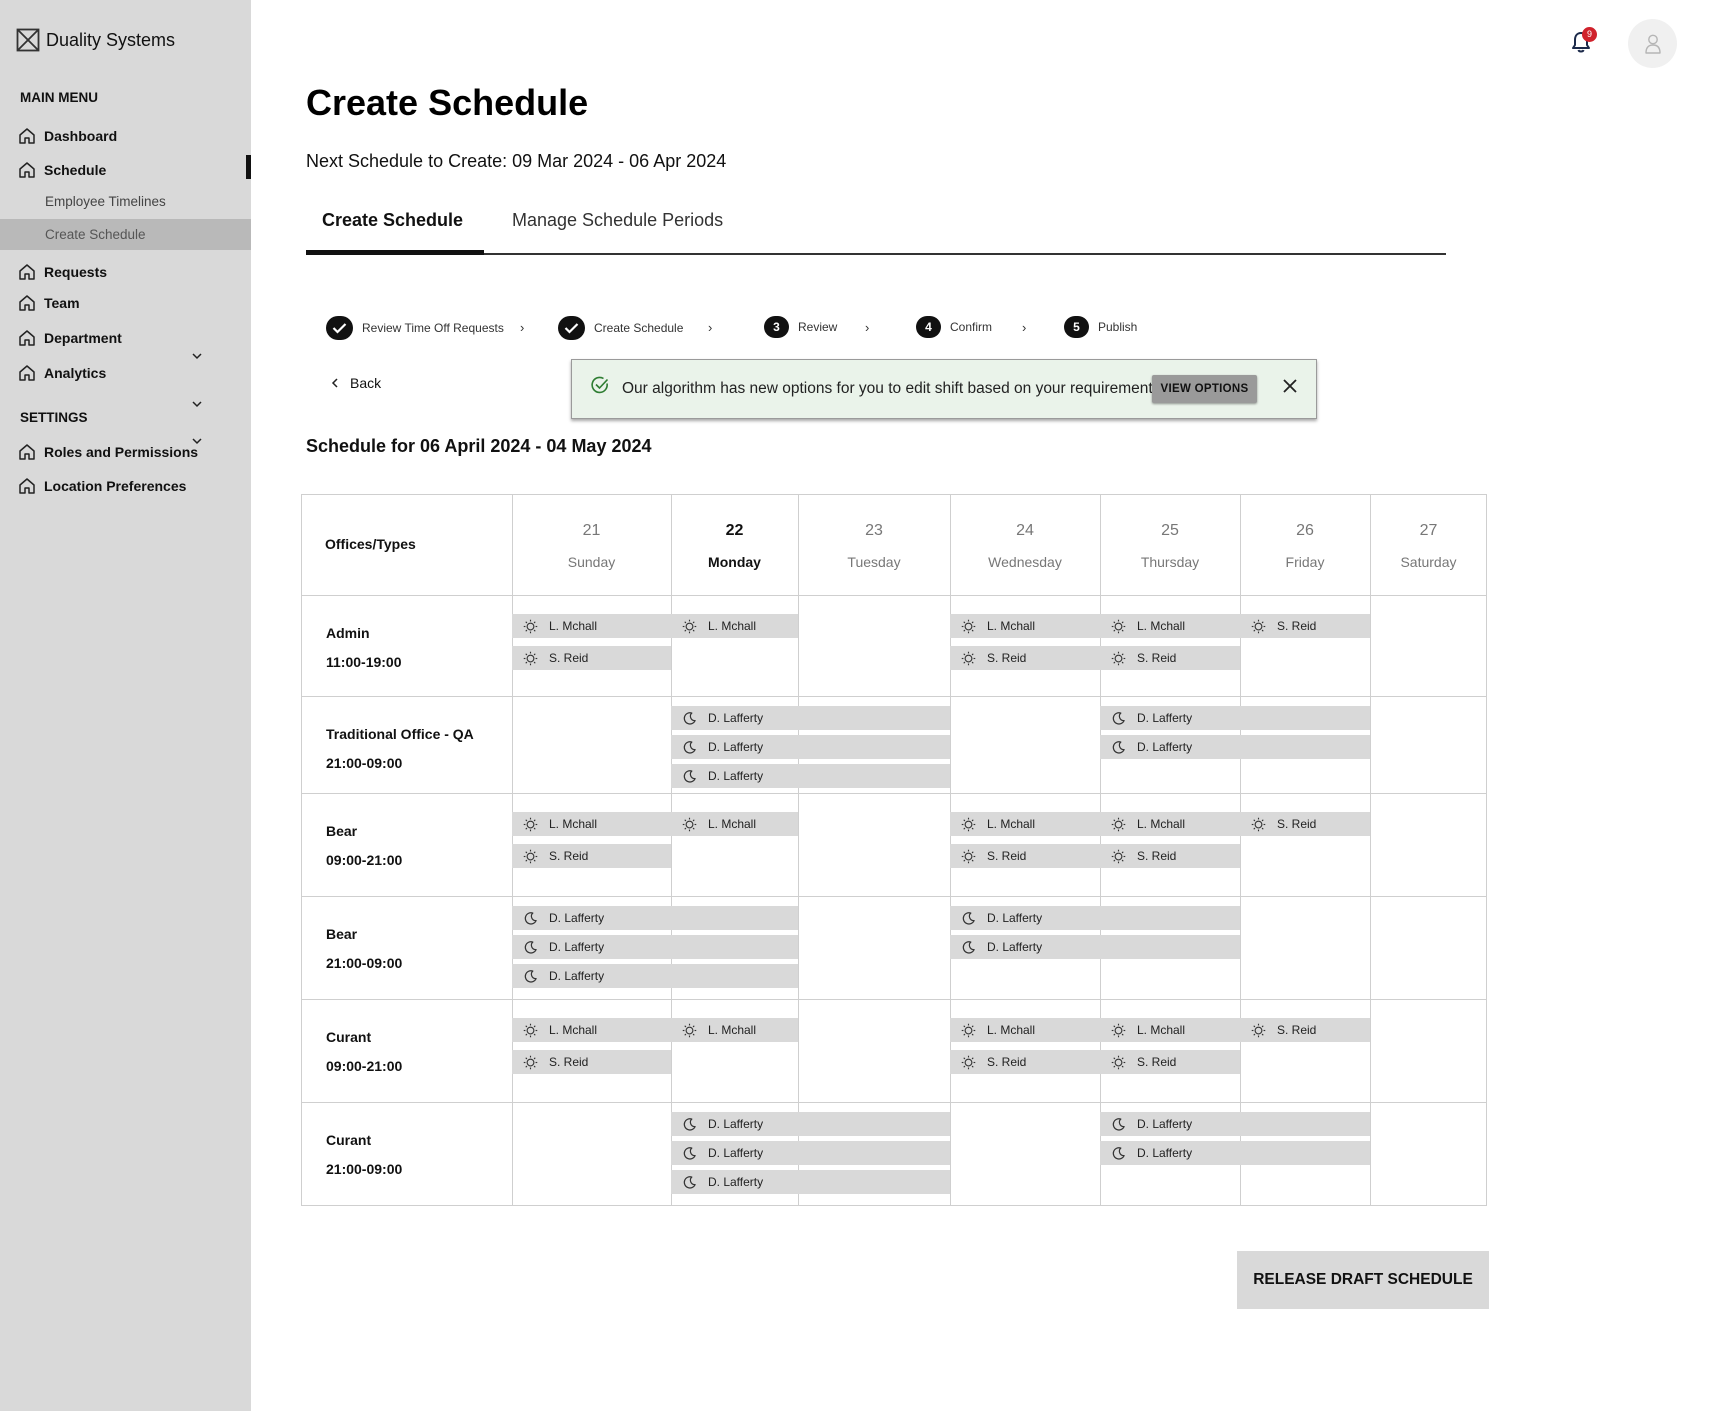 This screenshot has height=1411, width=1728. Describe the element at coordinates (1204, 389) in the screenshot. I see `view-options-button: VIEW OPTIONS` at that location.